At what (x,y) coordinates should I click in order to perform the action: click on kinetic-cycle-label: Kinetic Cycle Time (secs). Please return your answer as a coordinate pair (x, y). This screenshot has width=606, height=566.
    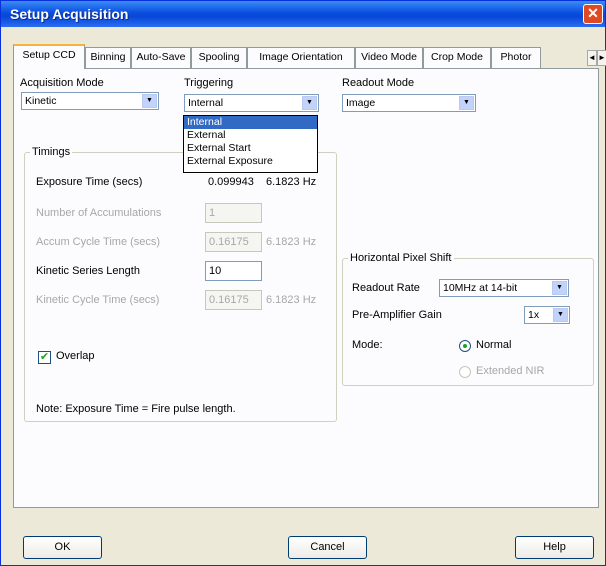
    Looking at the image, I should click on (98, 300).